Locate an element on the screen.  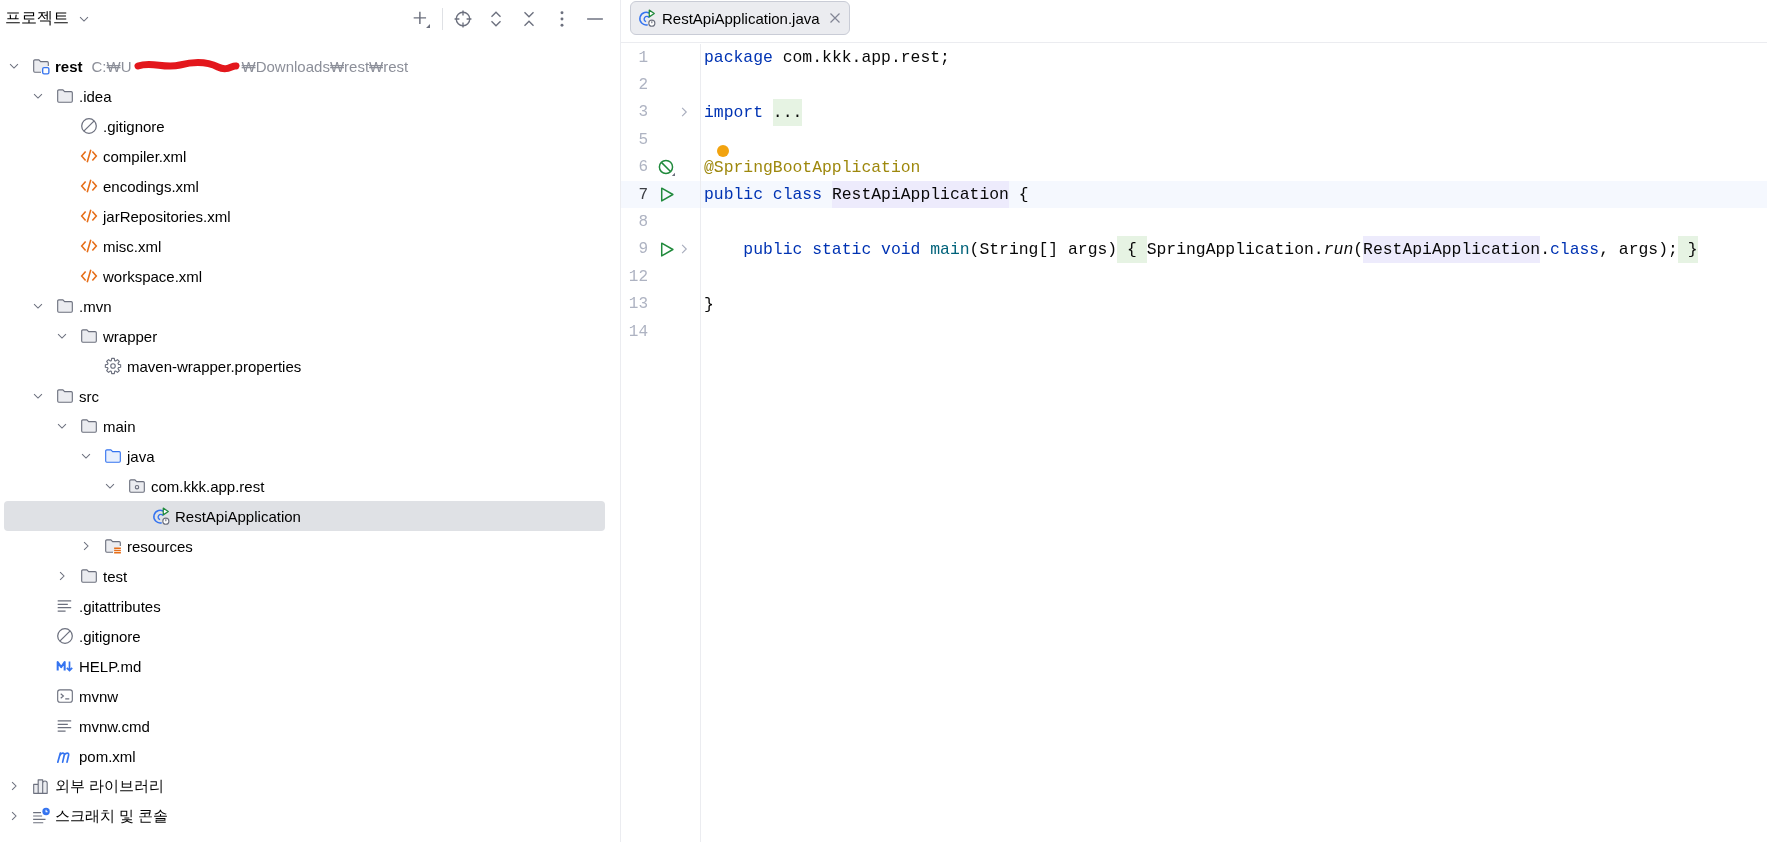
line-number: 5 is located at coordinates (642, 139).